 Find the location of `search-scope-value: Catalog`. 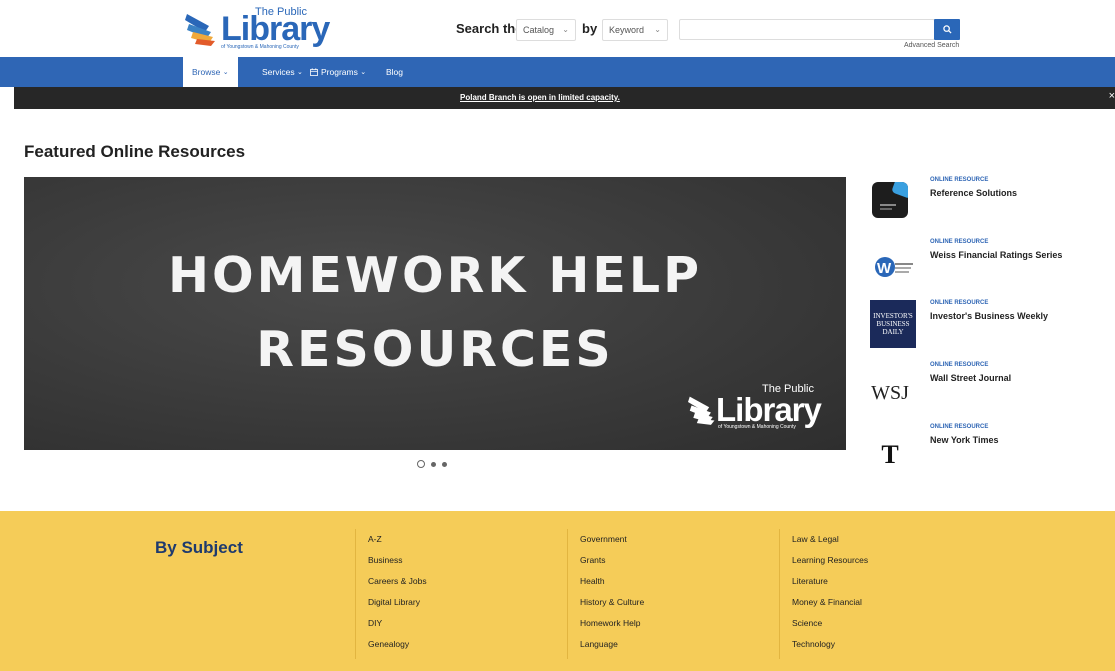

search-scope-value: Catalog is located at coordinates (539, 30).